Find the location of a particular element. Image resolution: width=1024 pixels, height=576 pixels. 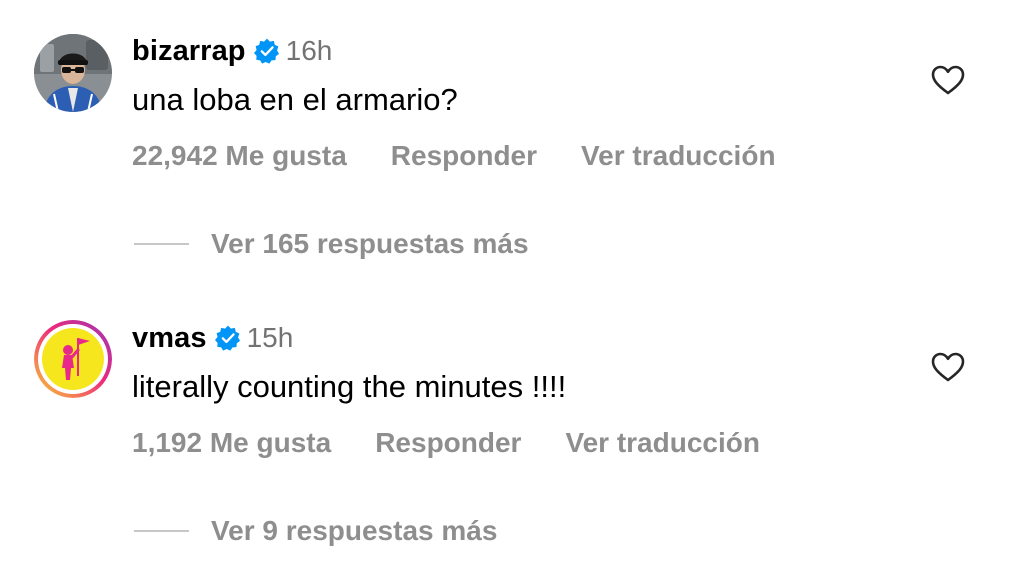

avatar-vmas is located at coordinates (73, 359).